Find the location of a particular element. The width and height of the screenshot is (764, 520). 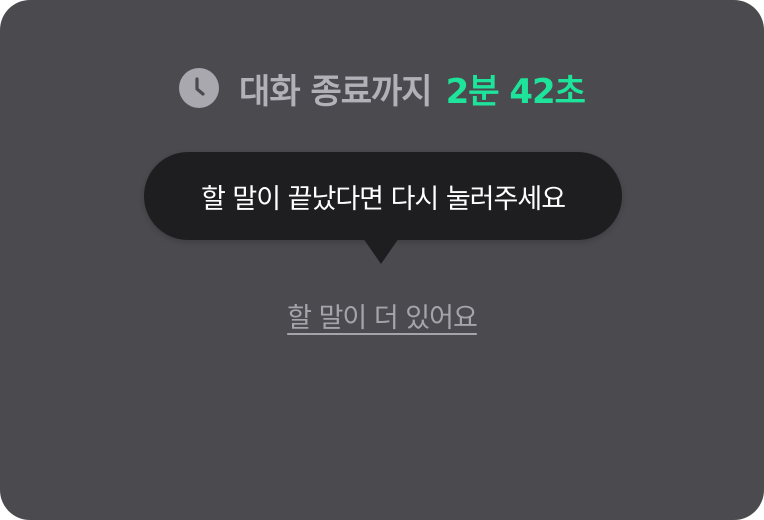

clock-icon is located at coordinates (199, 88).